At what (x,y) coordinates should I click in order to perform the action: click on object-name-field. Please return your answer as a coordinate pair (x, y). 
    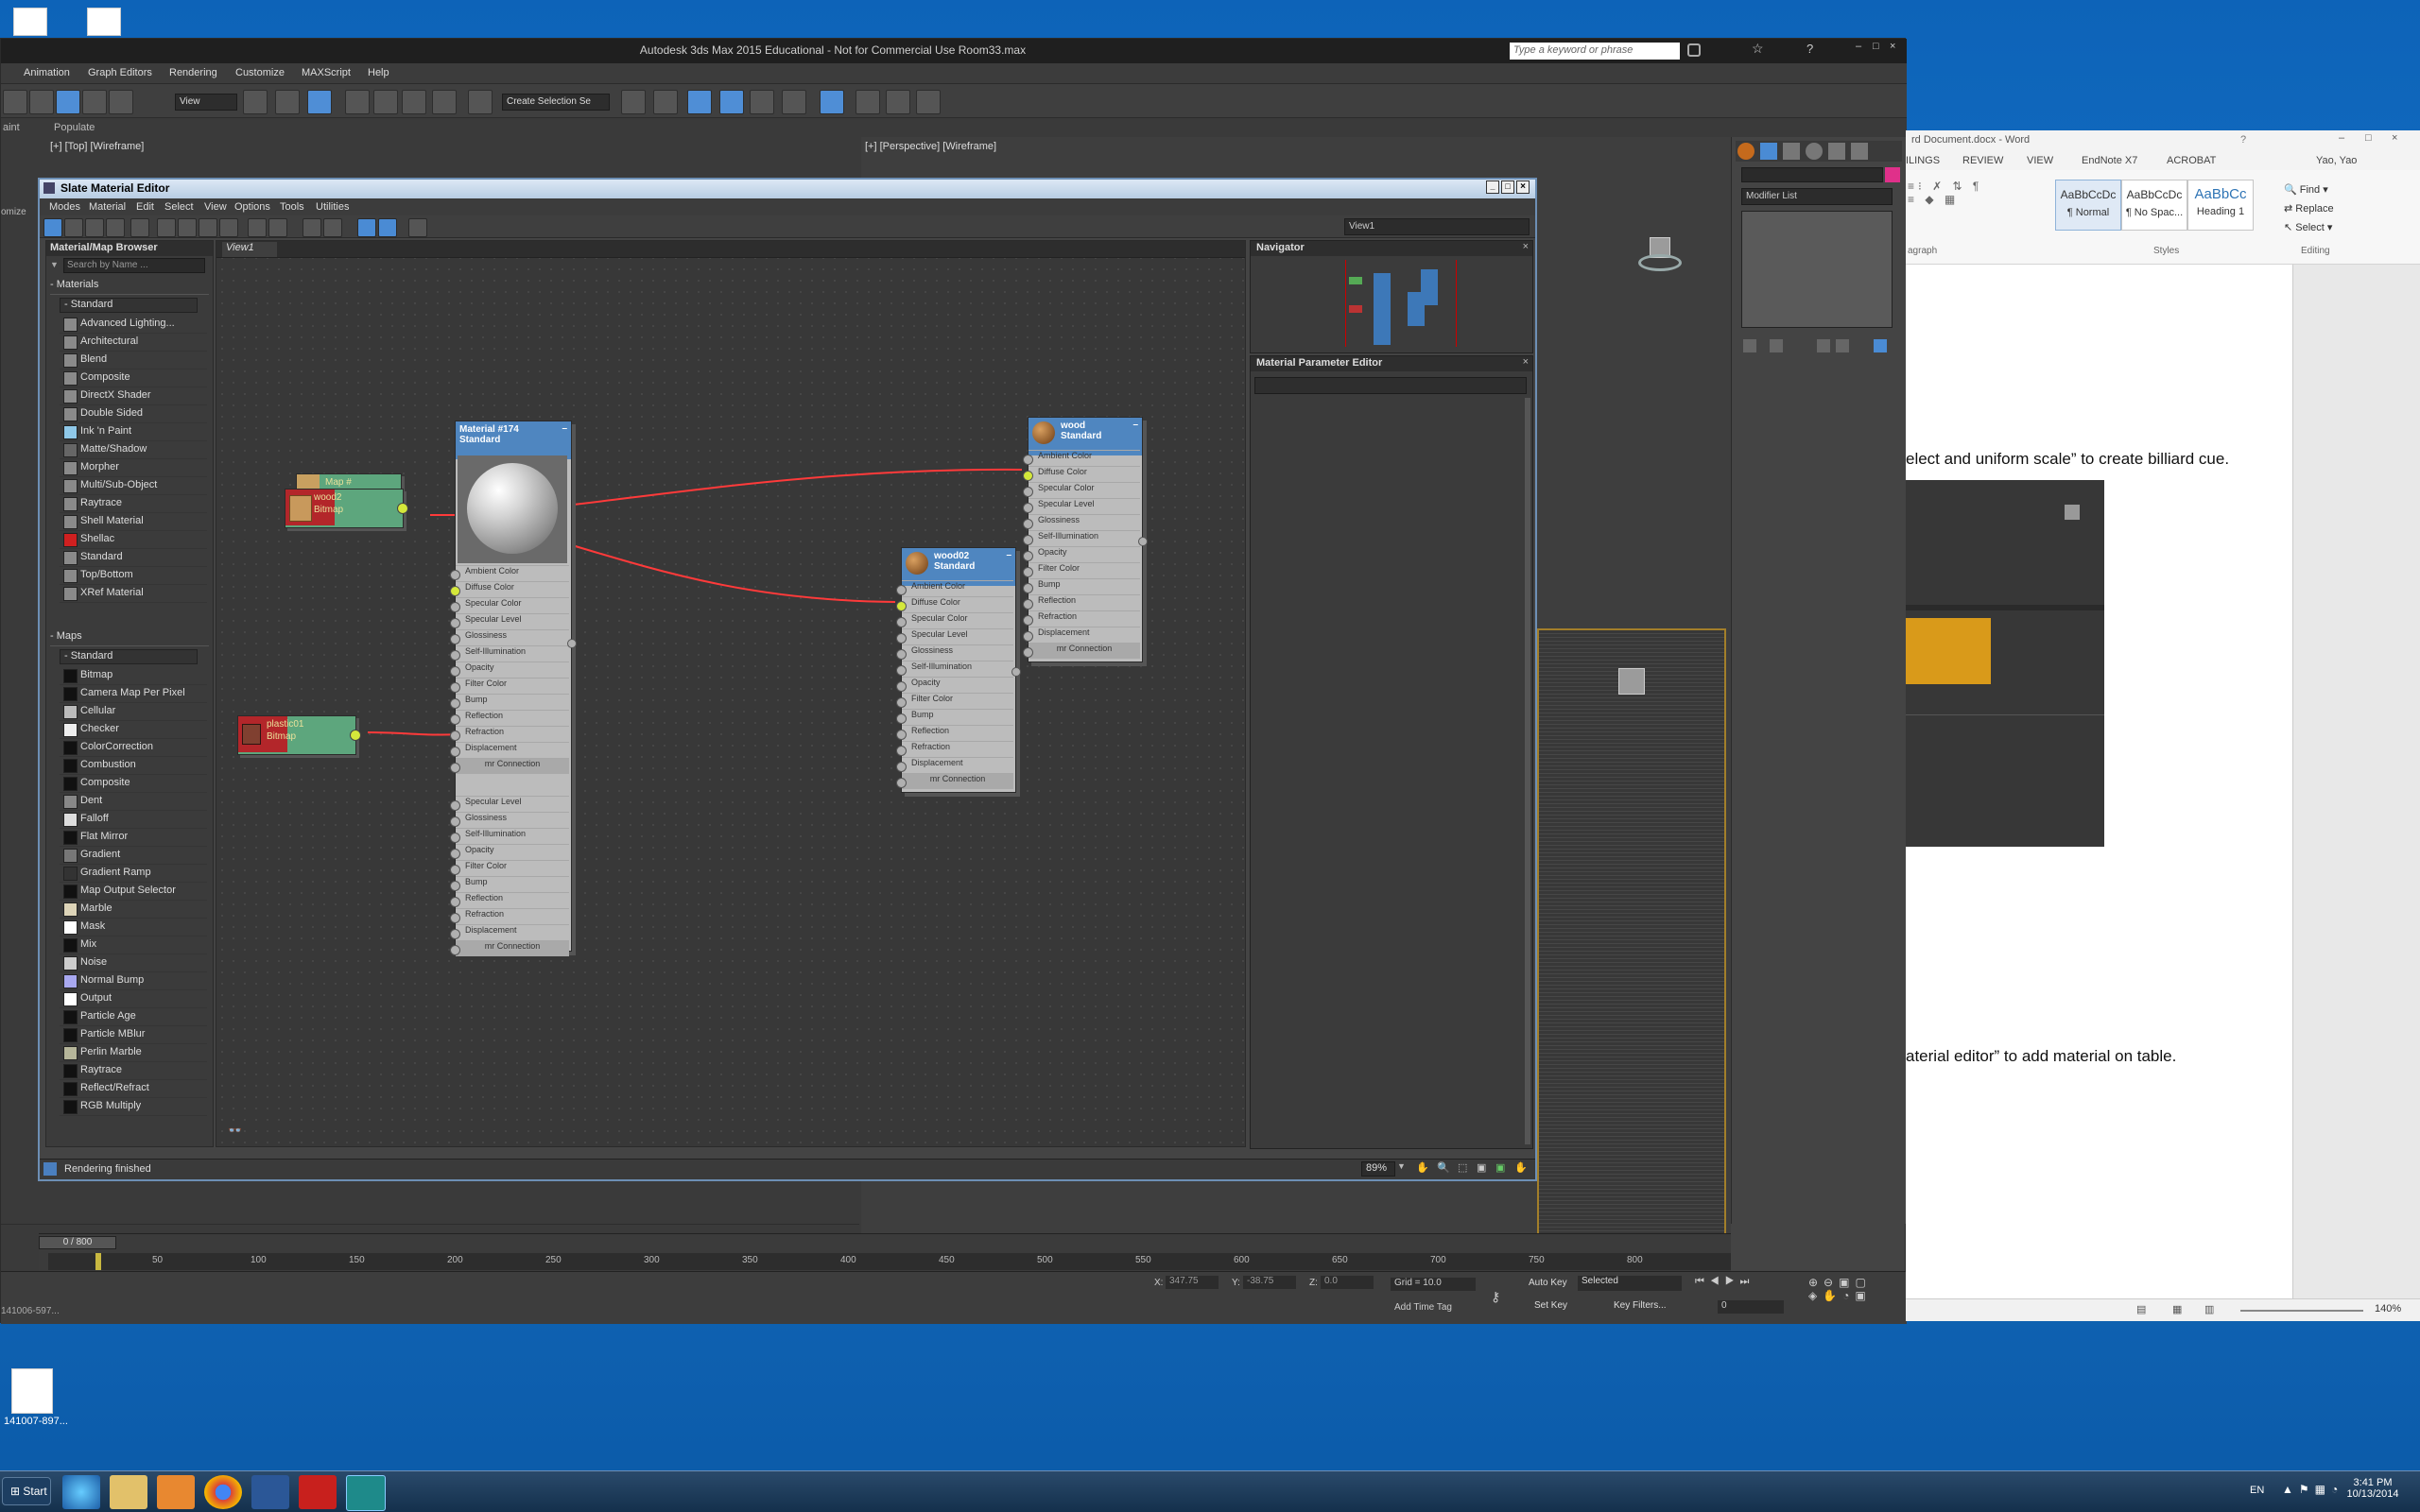
    Looking at the image, I should click on (1812, 174).